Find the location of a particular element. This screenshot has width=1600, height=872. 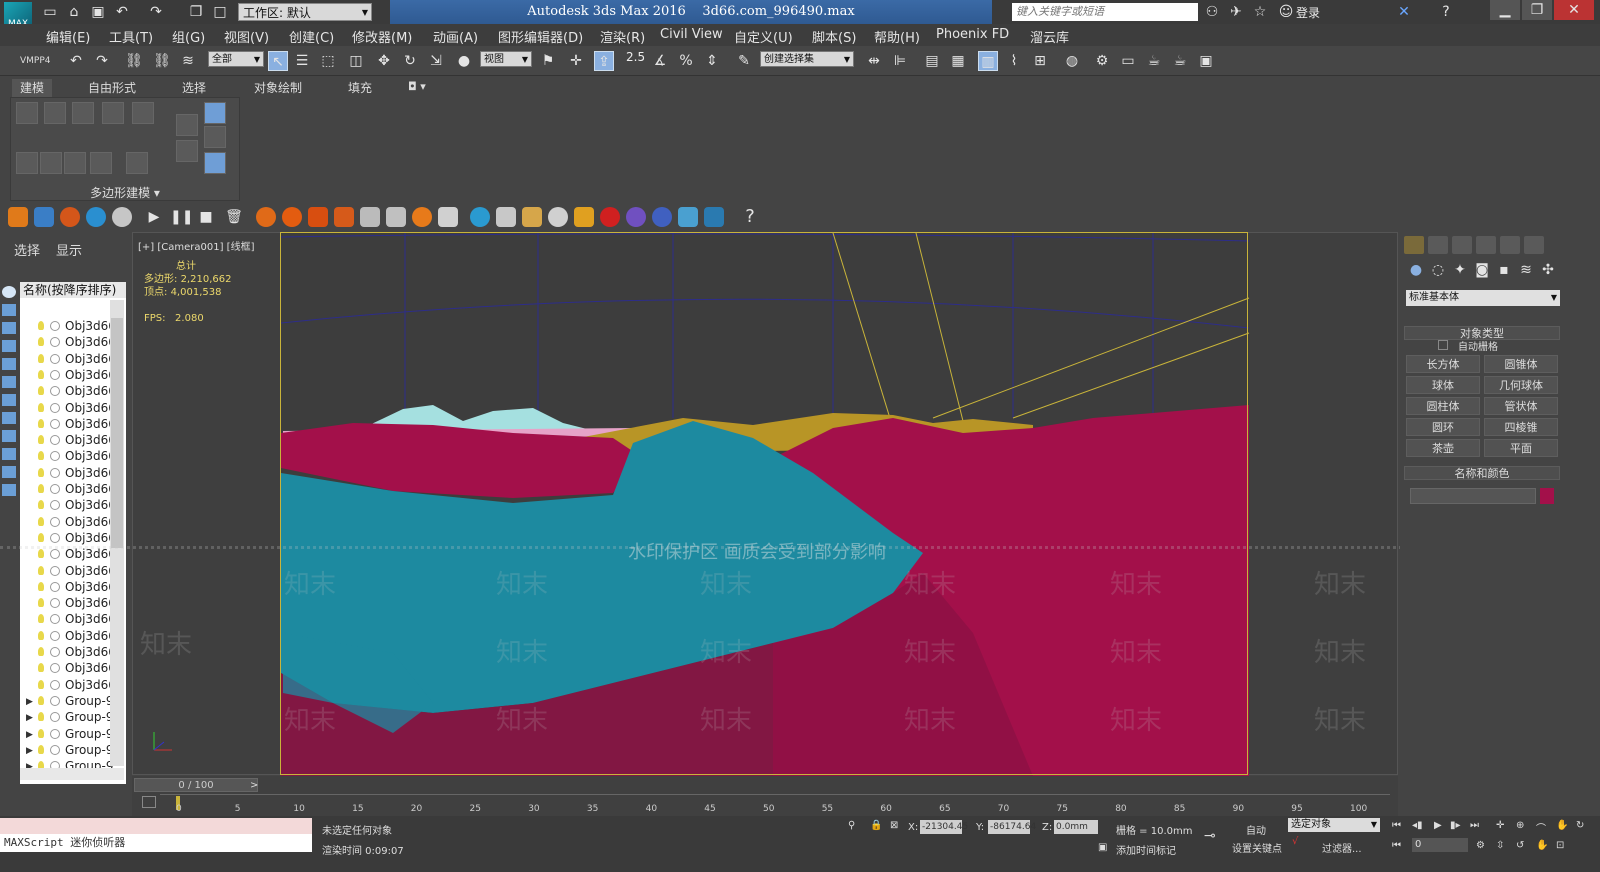

orbit-icon: ↻ is located at coordinates (1580, 825).